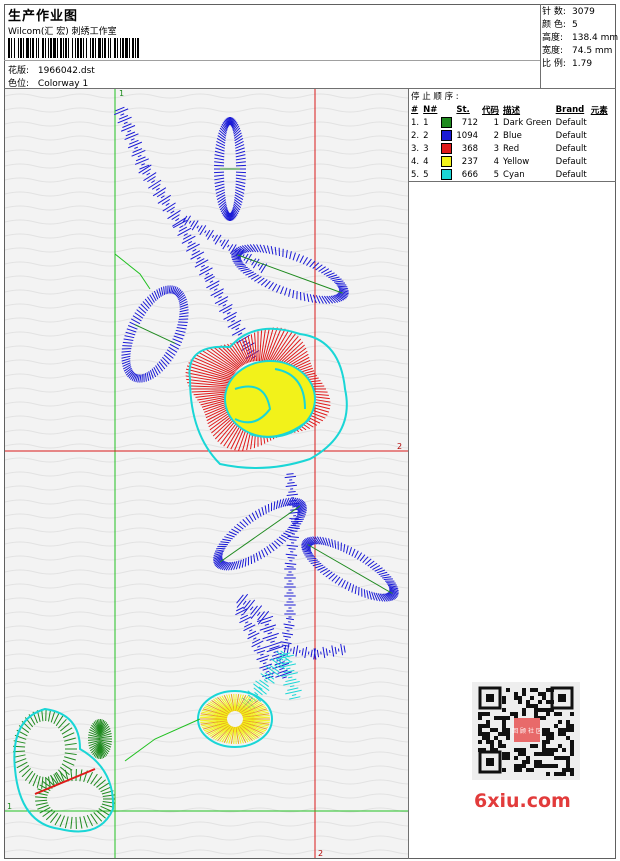 This screenshot has width=620, height=861. I want to click on legend-title: 停 止 顺 序 :, so click(435, 97).